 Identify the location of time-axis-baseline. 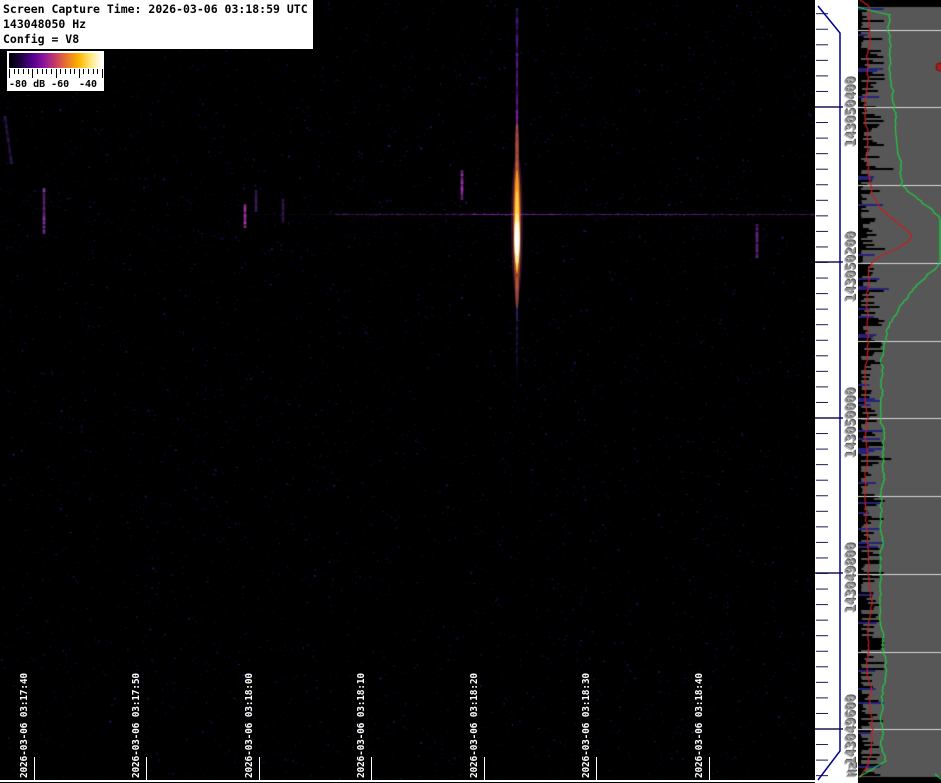
(407, 781).